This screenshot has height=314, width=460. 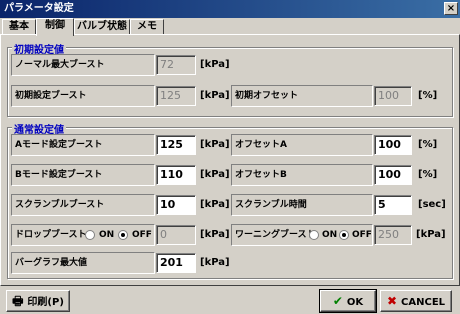 I want to click on cancel-button: ✖ CANCEL, so click(x=416, y=301).